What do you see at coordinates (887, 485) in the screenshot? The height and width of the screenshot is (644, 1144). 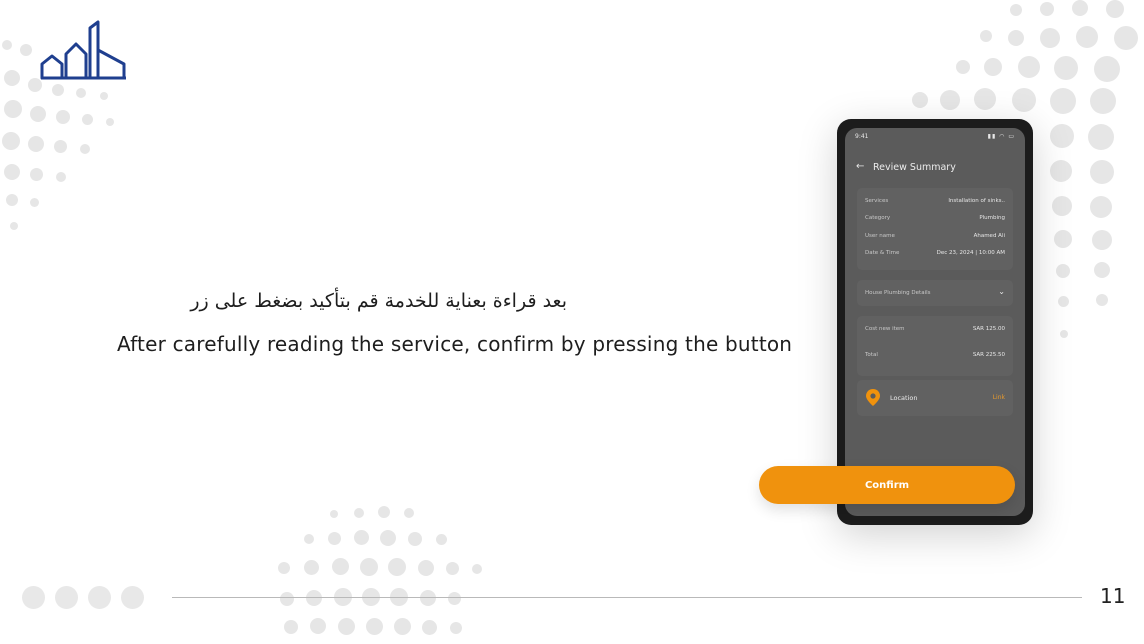 I see `confirm-button: Confirm` at bounding box center [887, 485].